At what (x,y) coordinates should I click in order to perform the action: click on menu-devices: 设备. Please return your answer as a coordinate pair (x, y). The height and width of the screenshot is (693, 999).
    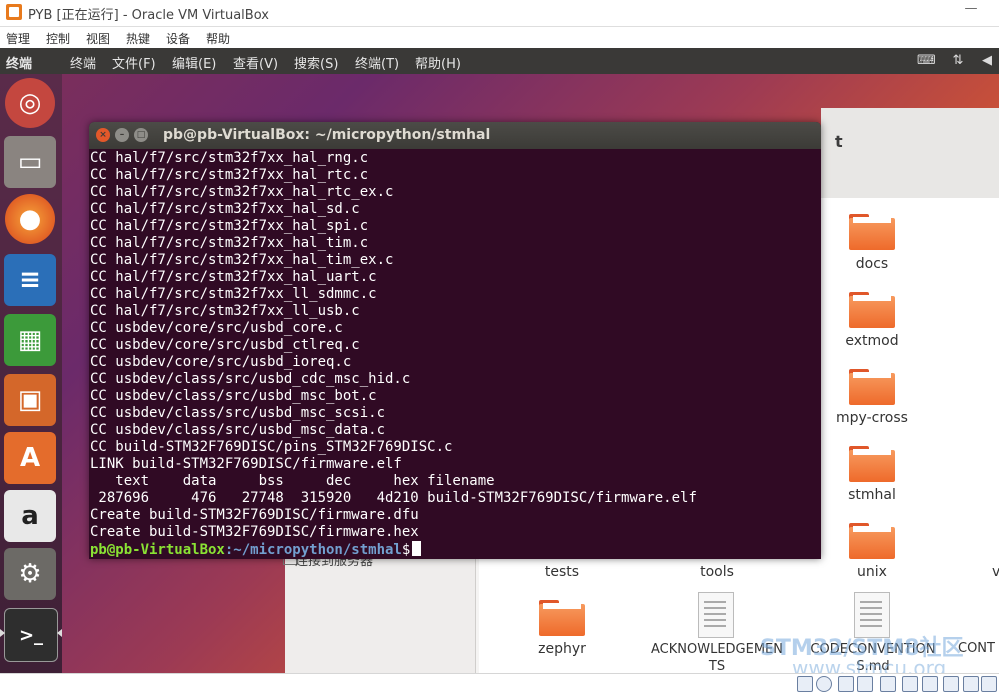
    Looking at the image, I should click on (178, 38).